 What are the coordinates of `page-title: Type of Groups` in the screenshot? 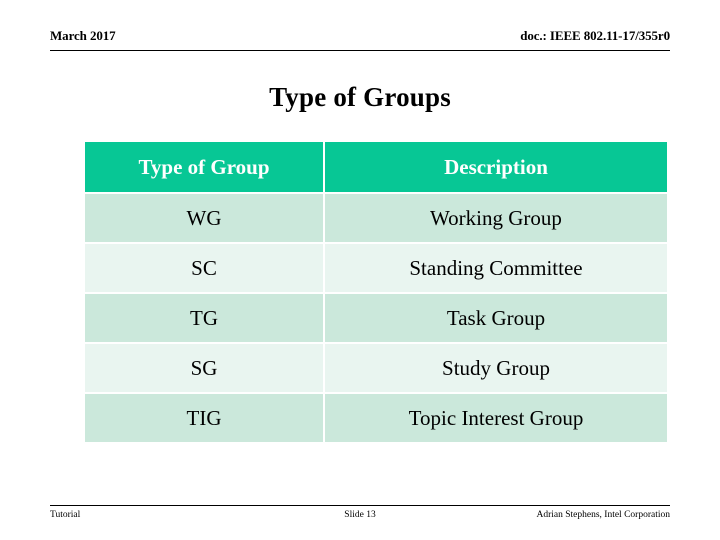 It's located at (360, 97).